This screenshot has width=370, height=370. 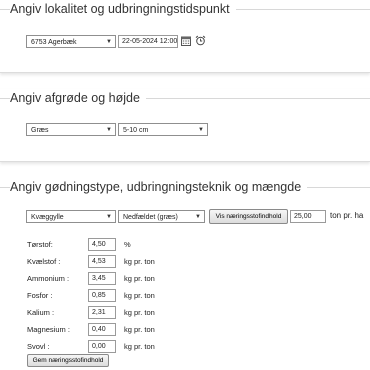 I want to click on ammonium-input: 3,45, so click(x=102, y=278).